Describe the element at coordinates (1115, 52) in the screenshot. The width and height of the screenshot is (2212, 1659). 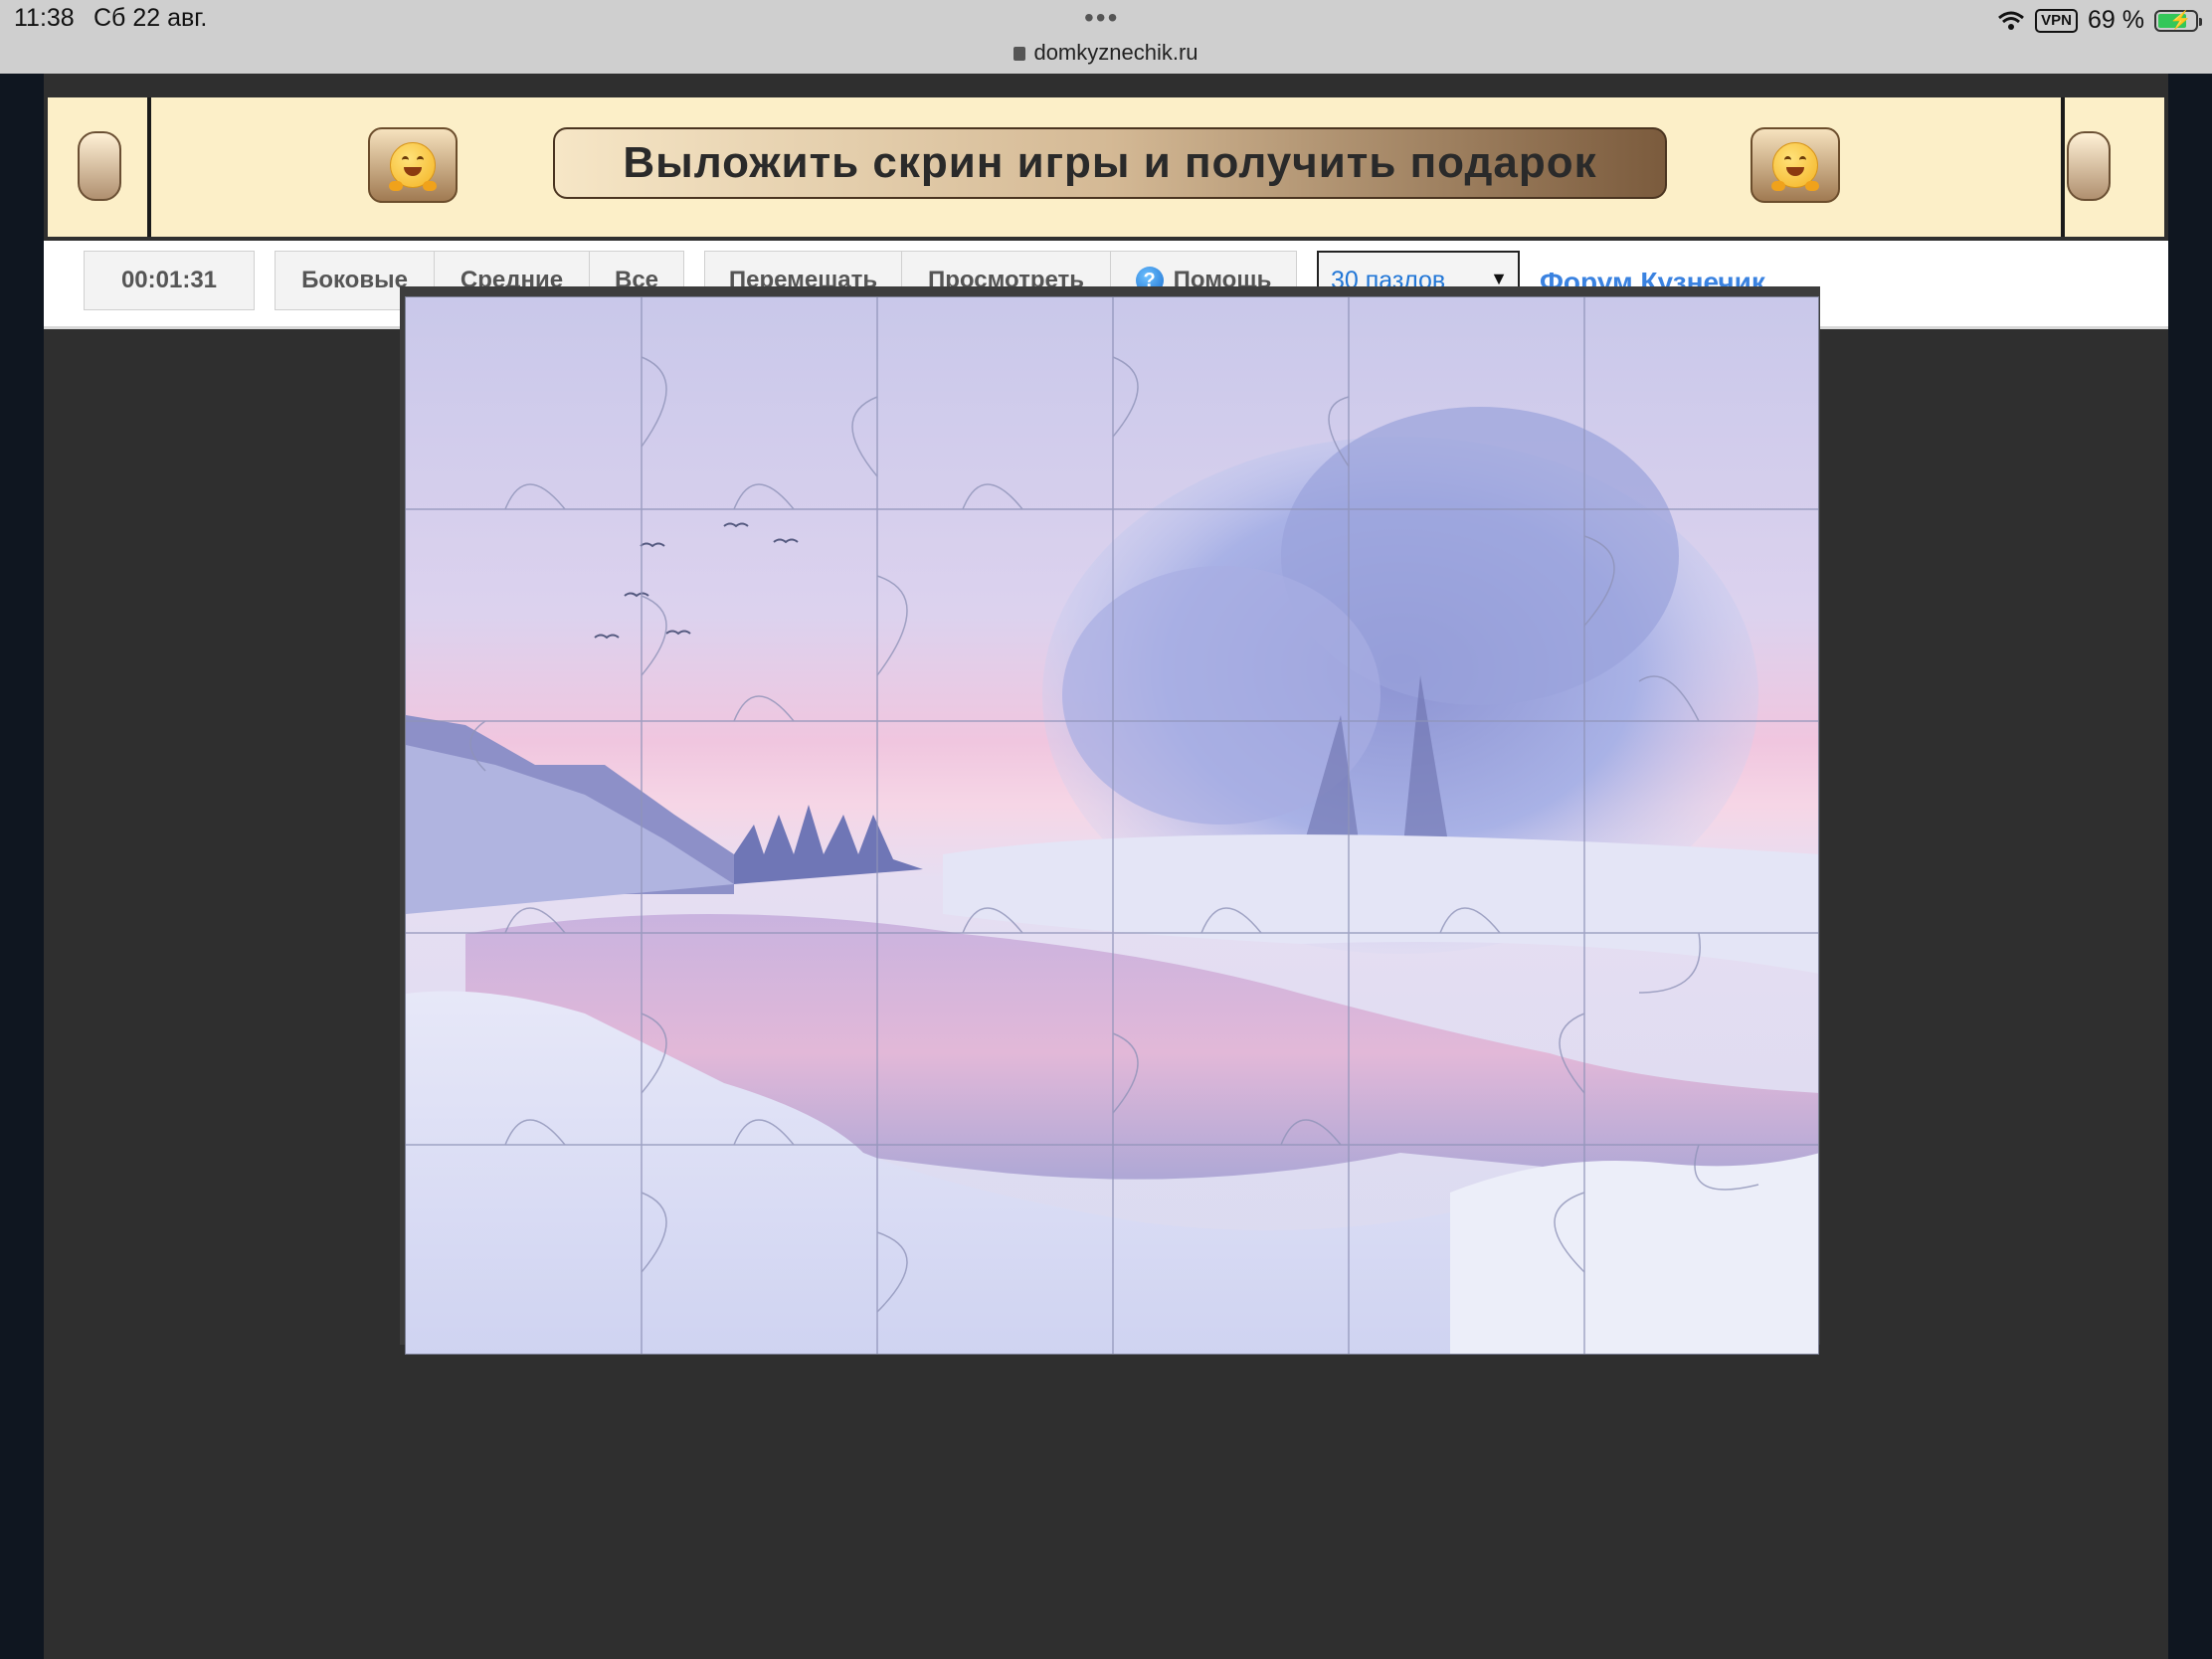
I see `url-text: domkyznechik.ru` at that location.